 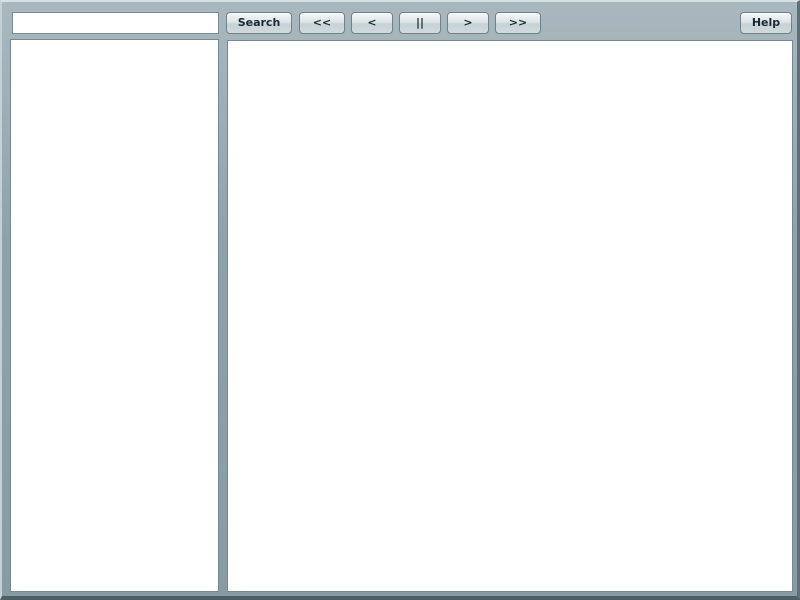 I want to click on first-button: <<, so click(x=322, y=23).